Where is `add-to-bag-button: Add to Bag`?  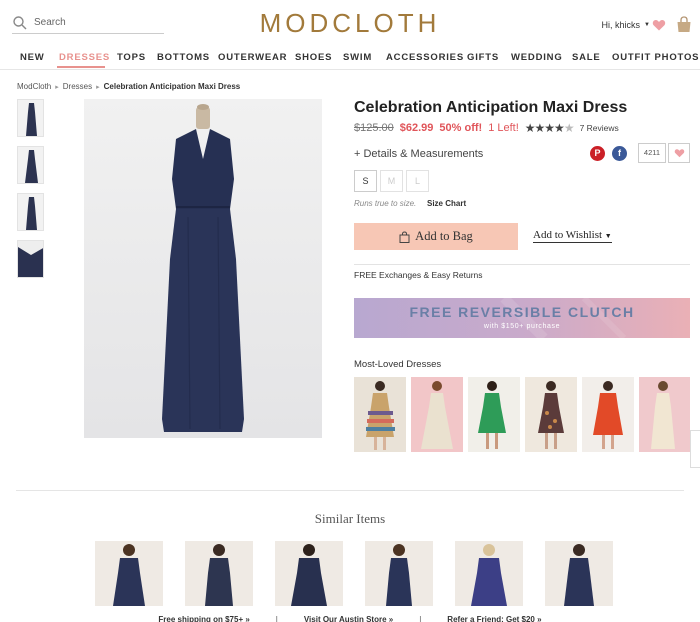 add-to-bag-button: Add to Bag is located at coordinates (436, 236).